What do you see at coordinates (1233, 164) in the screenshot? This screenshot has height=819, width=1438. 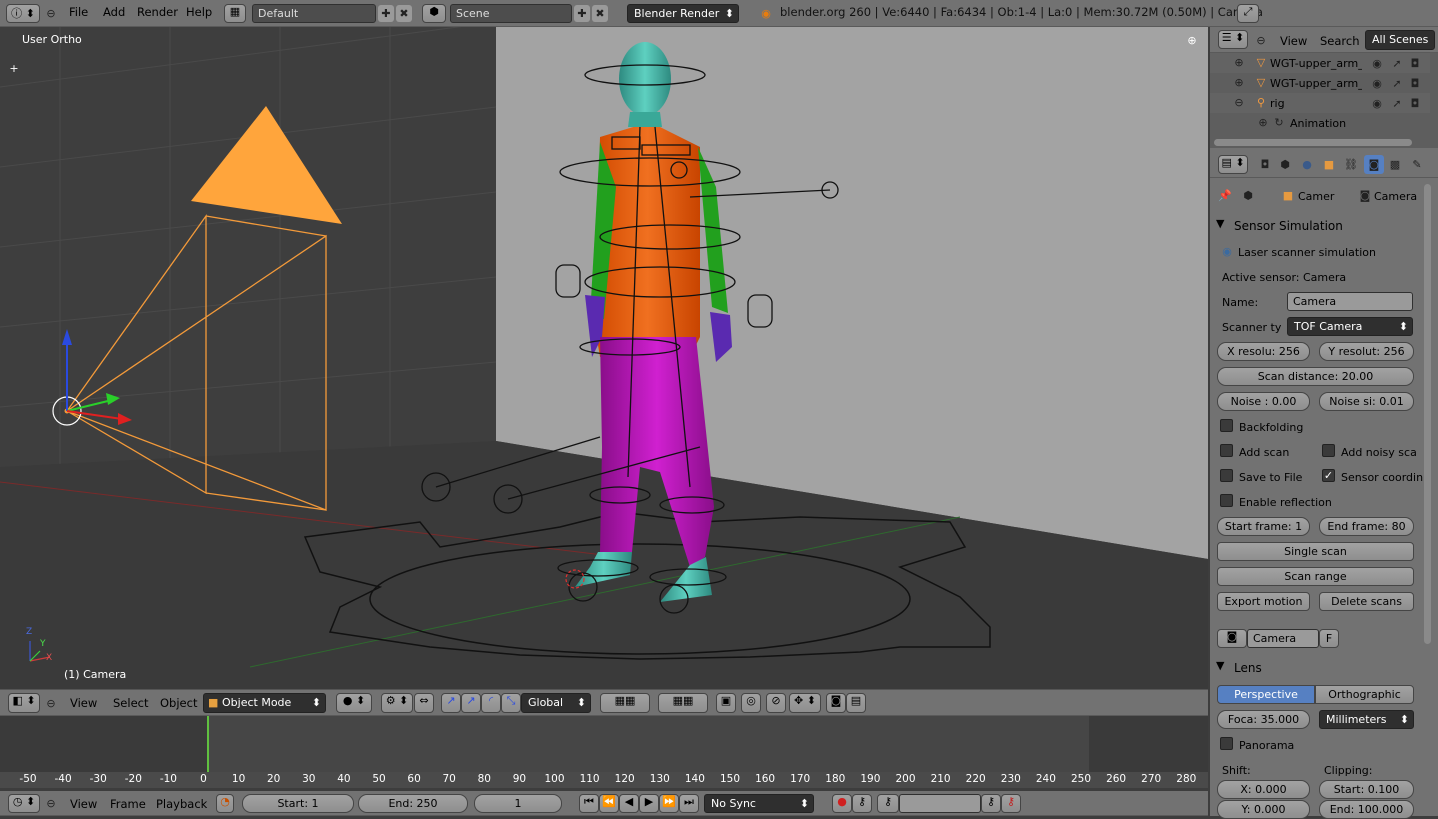 I see `properties-editor-icon: ▤ ⬍` at bounding box center [1233, 164].